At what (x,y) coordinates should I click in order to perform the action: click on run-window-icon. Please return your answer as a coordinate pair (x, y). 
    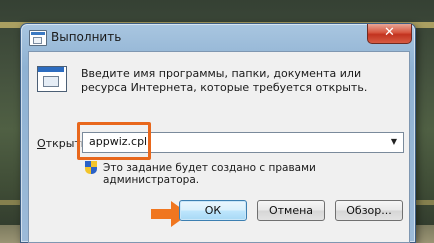
    Looking at the image, I should click on (38, 38).